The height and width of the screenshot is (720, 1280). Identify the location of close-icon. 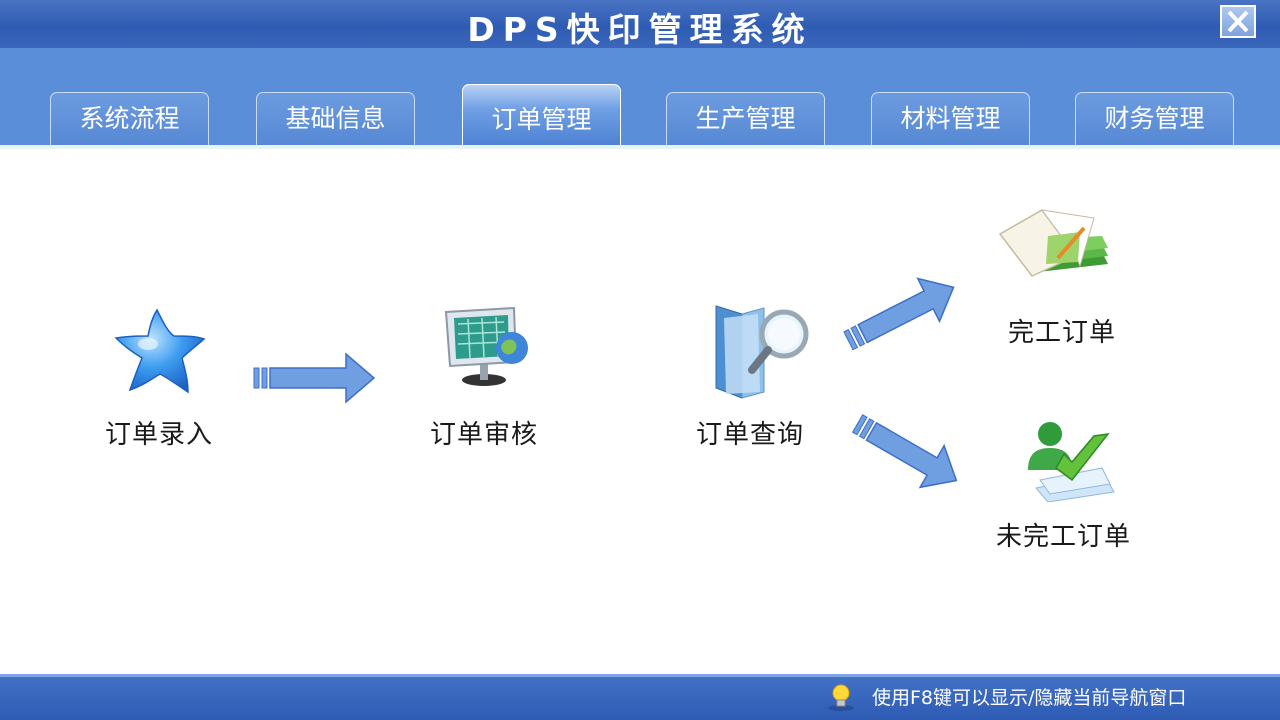
(1238, 21).